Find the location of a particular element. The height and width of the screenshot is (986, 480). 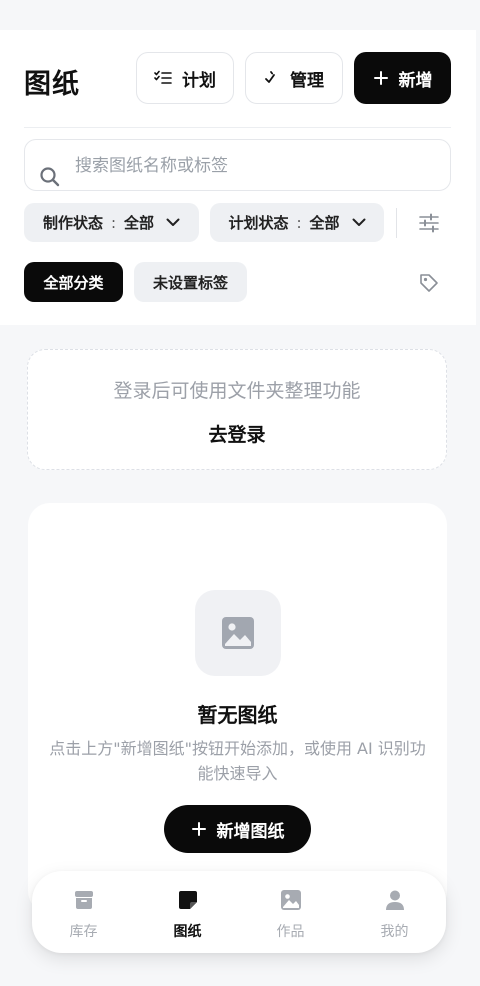

make-status-value: 全部 is located at coordinates (139, 223).